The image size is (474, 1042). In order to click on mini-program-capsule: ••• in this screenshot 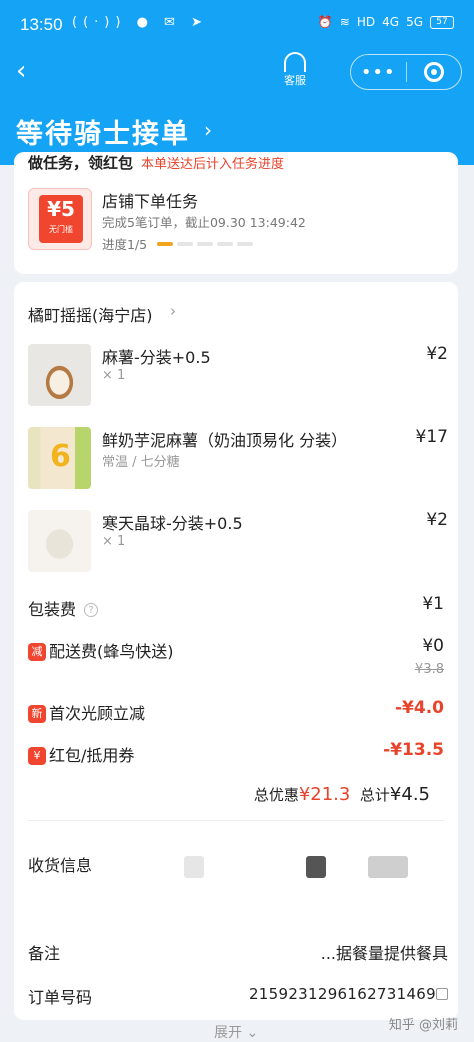, I will do `click(406, 72)`.